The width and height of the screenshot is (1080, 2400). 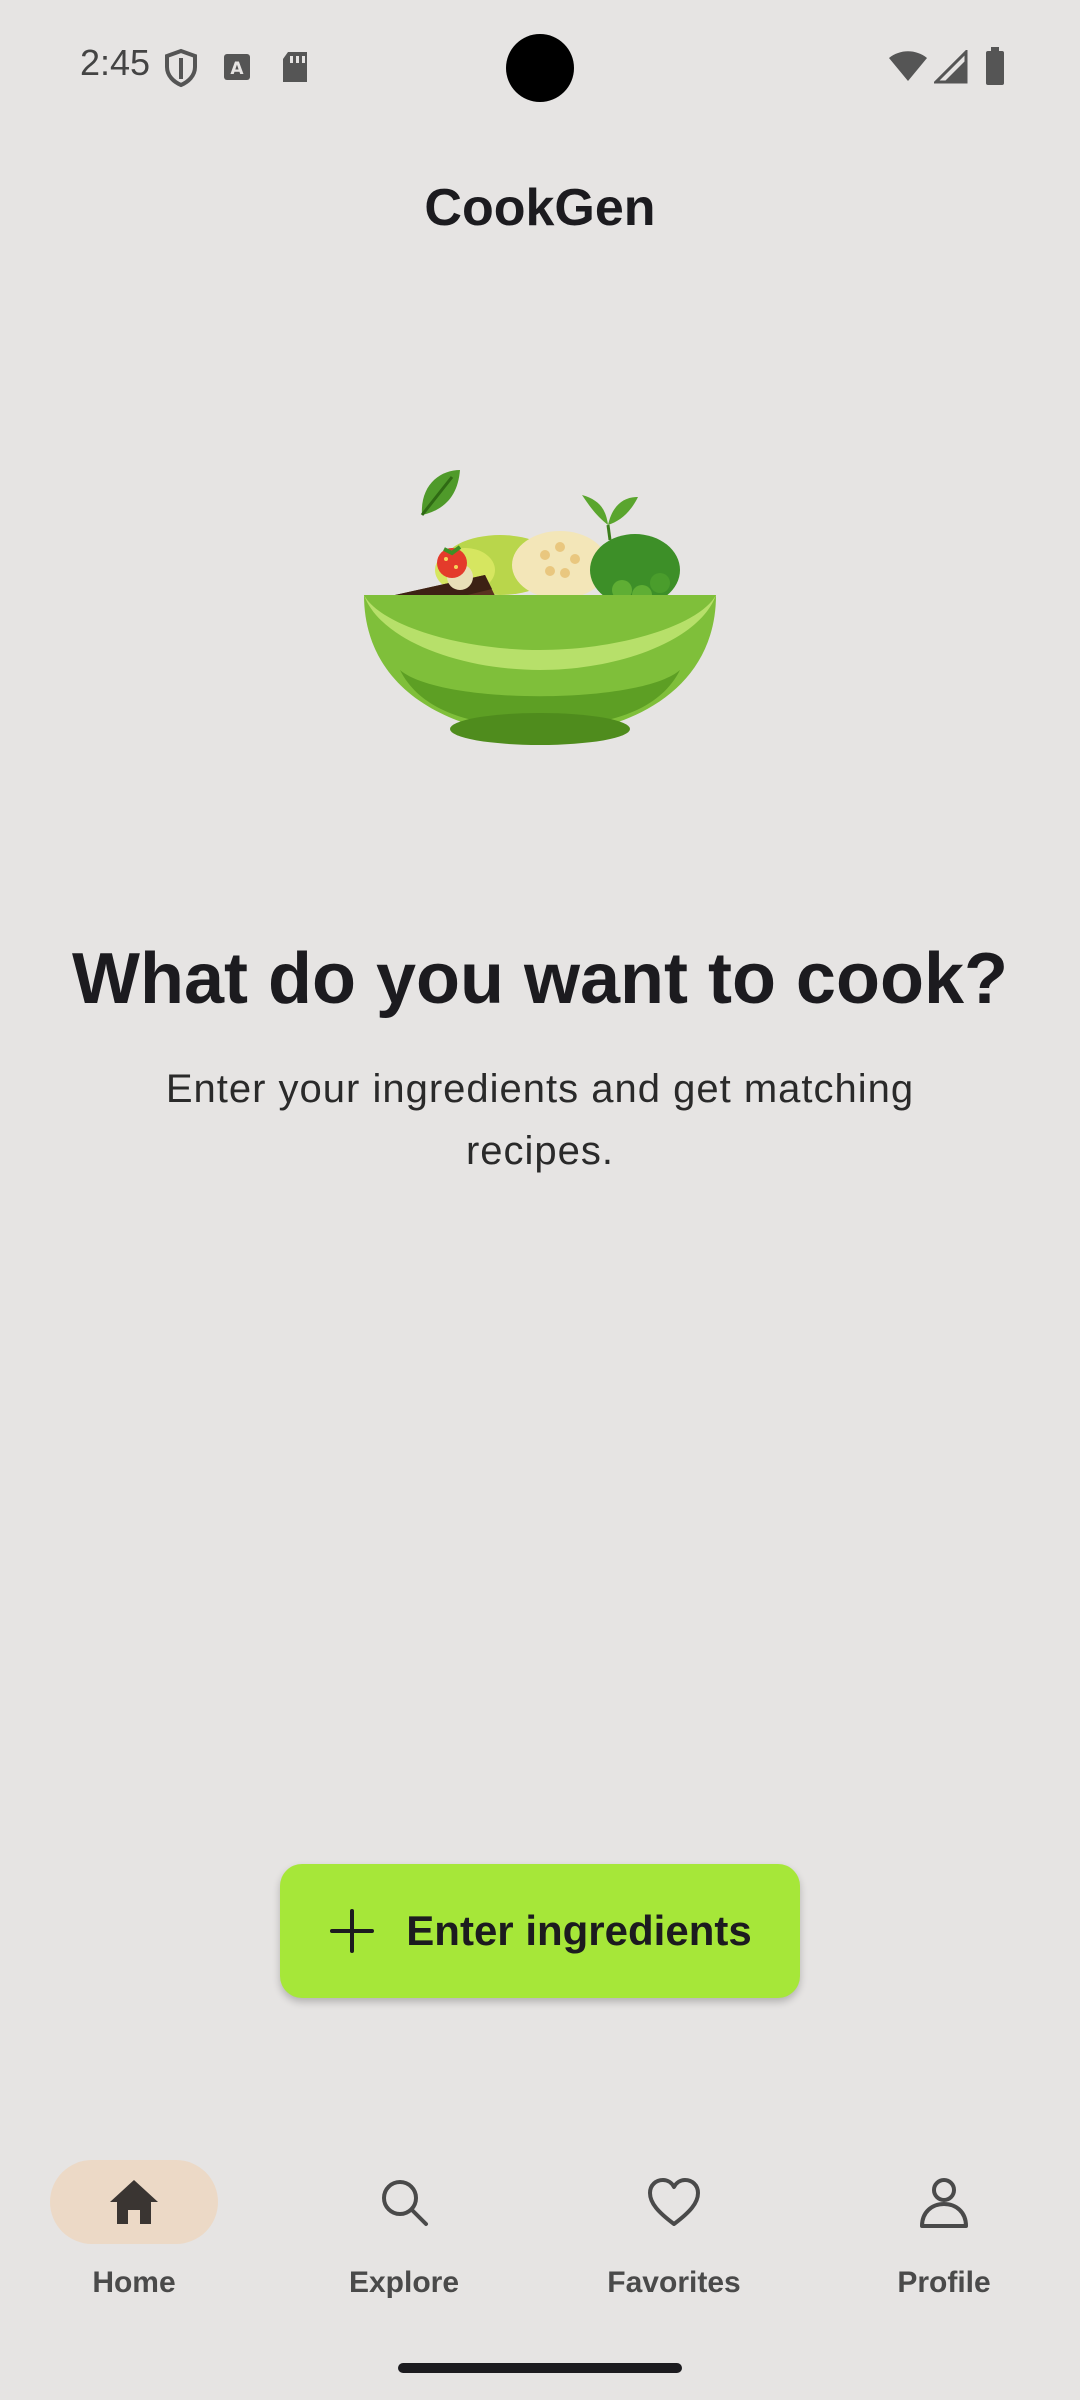 What do you see at coordinates (674, 2282) in the screenshot?
I see `nav-label-favorites: Favorites` at bounding box center [674, 2282].